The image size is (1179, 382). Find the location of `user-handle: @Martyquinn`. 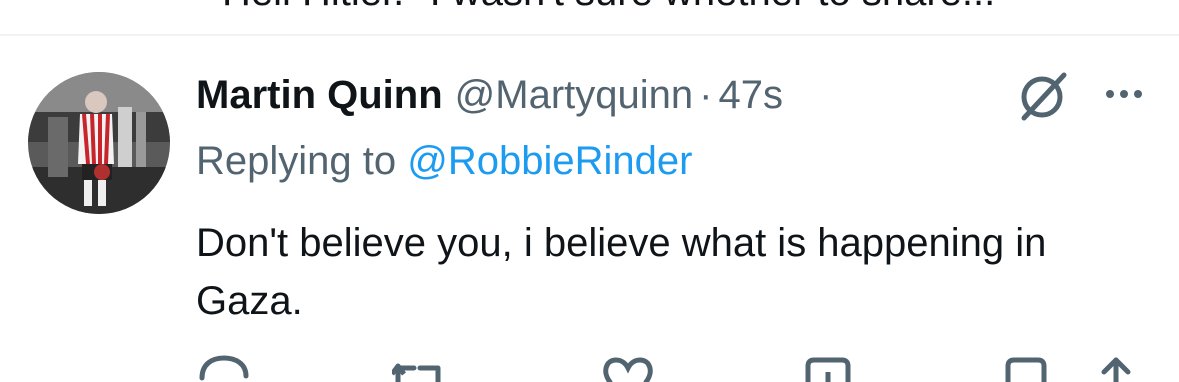

user-handle: @Martyquinn is located at coordinates (574, 95).